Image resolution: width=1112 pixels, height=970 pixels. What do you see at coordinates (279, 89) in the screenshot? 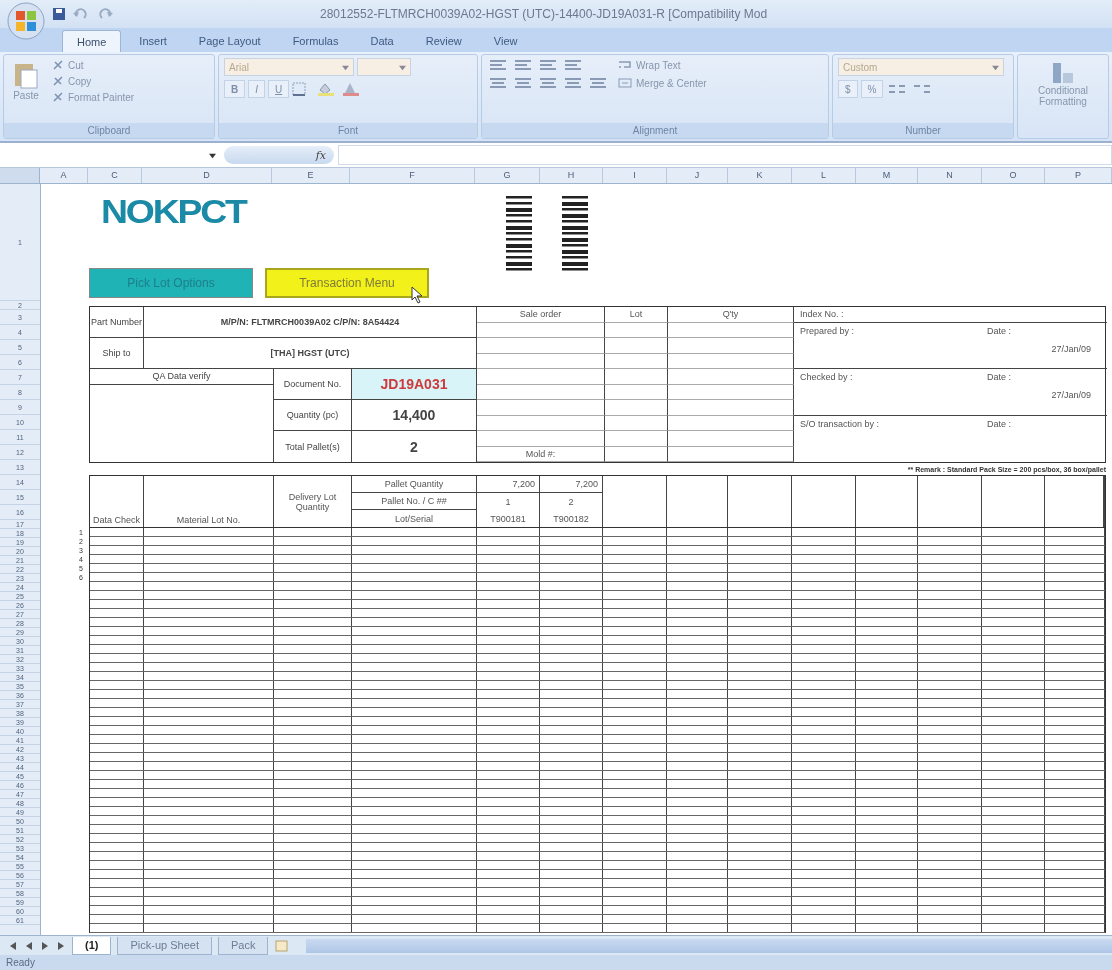
I see `format-button: U` at bounding box center [279, 89].